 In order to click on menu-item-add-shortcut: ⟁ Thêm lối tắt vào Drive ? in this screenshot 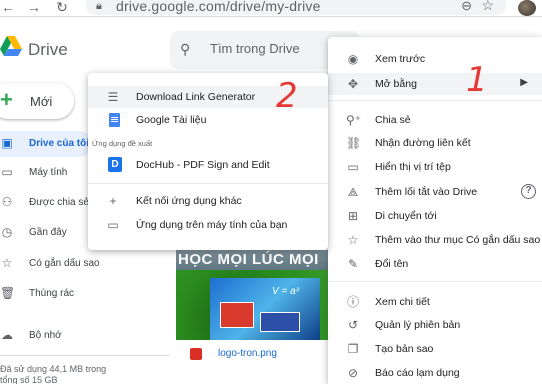, I will do `click(435, 192)`.